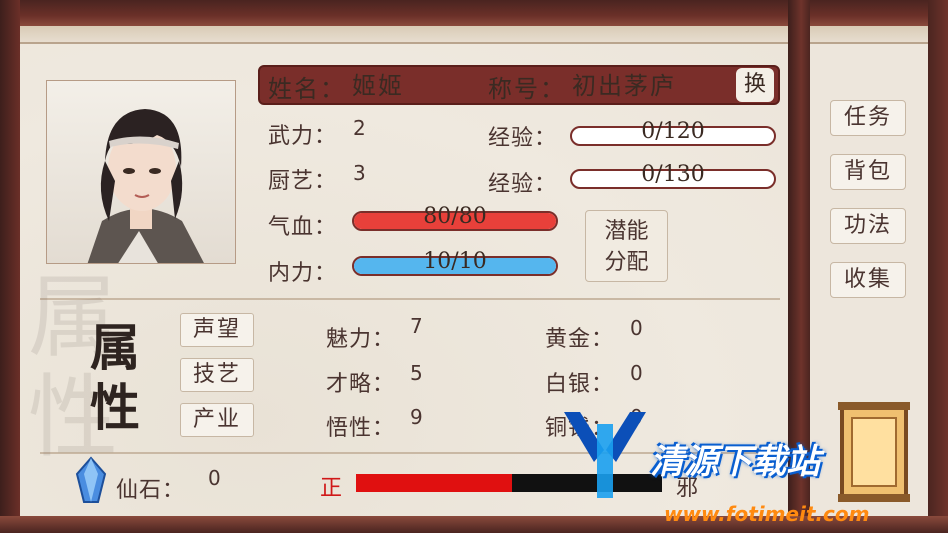  What do you see at coordinates (115, 347) in the screenshot?
I see `attributes-title-char1: 属` at bounding box center [115, 347].